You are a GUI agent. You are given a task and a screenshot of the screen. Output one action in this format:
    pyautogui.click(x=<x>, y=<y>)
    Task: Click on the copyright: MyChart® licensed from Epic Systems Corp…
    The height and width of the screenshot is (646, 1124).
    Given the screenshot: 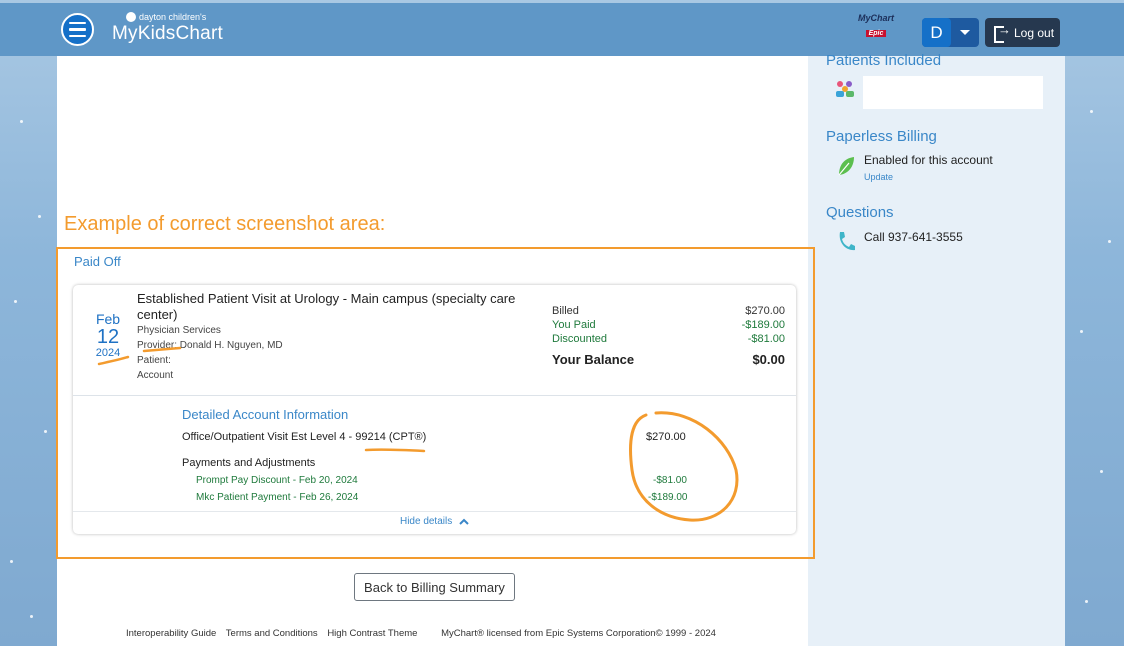 What is the action you would take?
    pyautogui.click(x=578, y=633)
    